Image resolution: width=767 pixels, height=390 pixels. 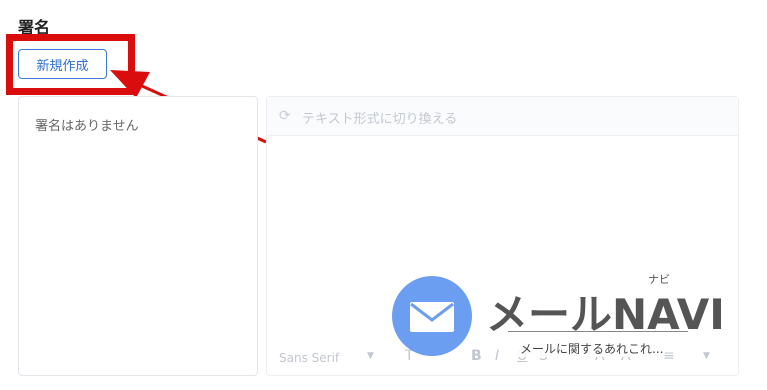 What do you see at coordinates (87, 126) in the screenshot?
I see `empty-signature-message: 署名はありません` at bounding box center [87, 126].